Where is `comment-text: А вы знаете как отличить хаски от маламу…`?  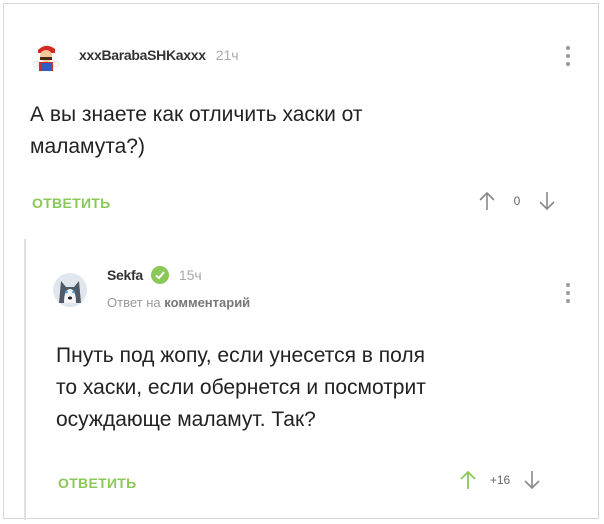 comment-text: А вы знаете как отличить хаски от маламу… is located at coordinates (196, 131).